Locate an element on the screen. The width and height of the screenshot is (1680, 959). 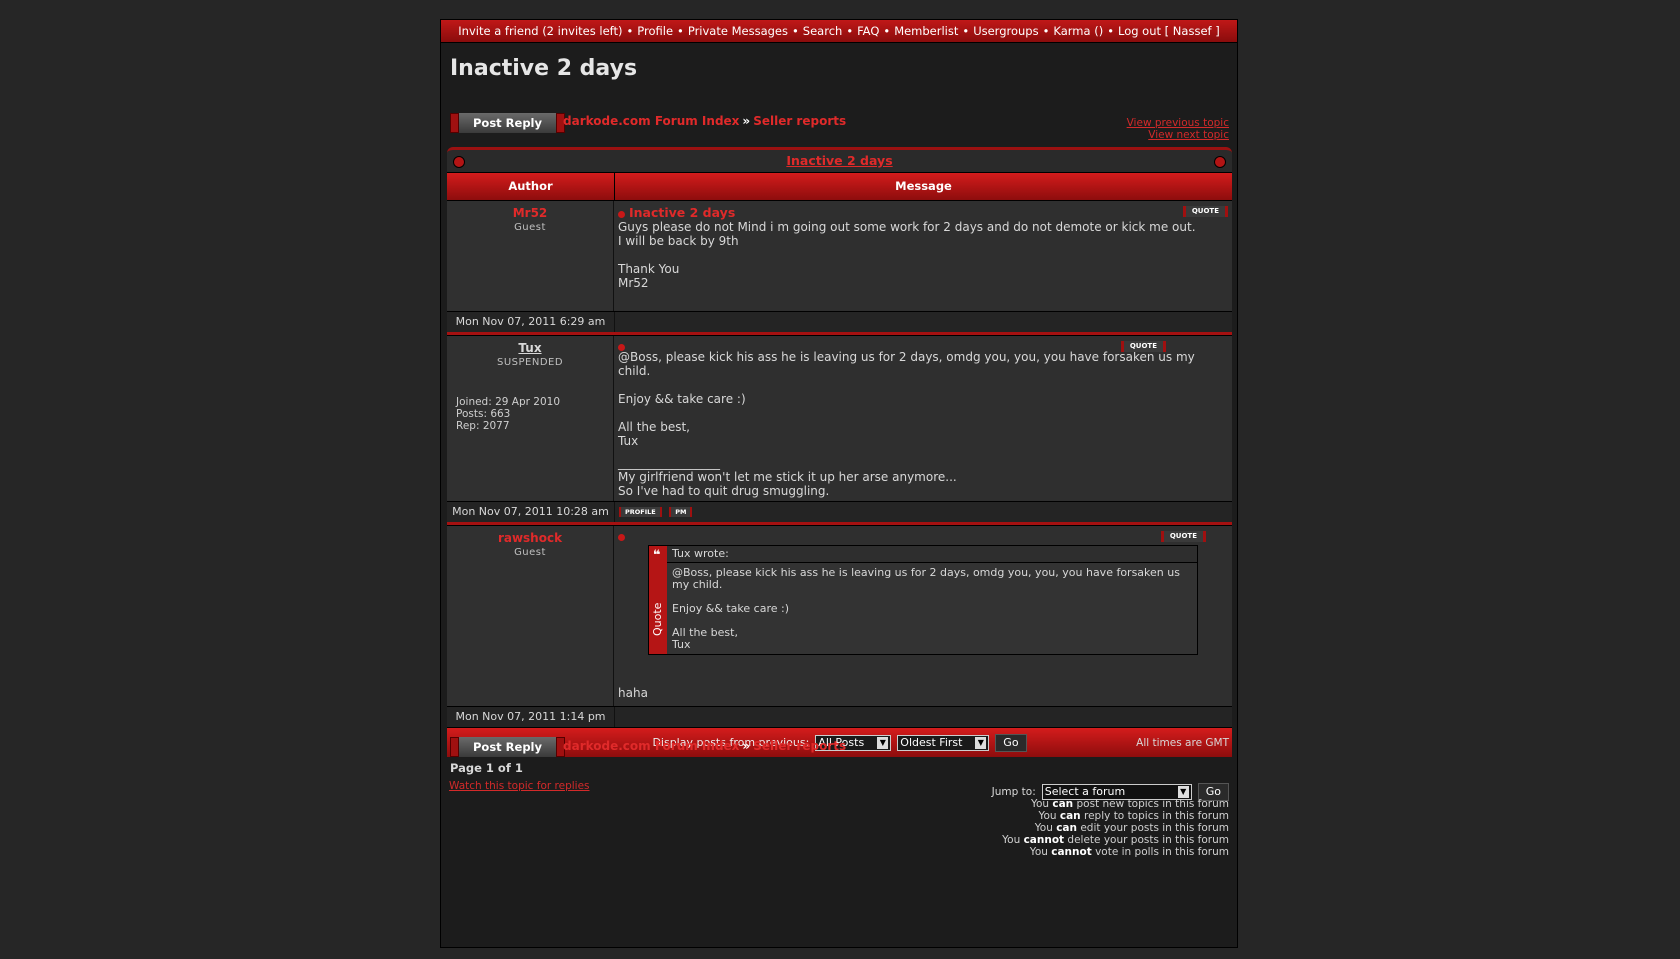
display-go-button: Go is located at coordinates (1011, 742).